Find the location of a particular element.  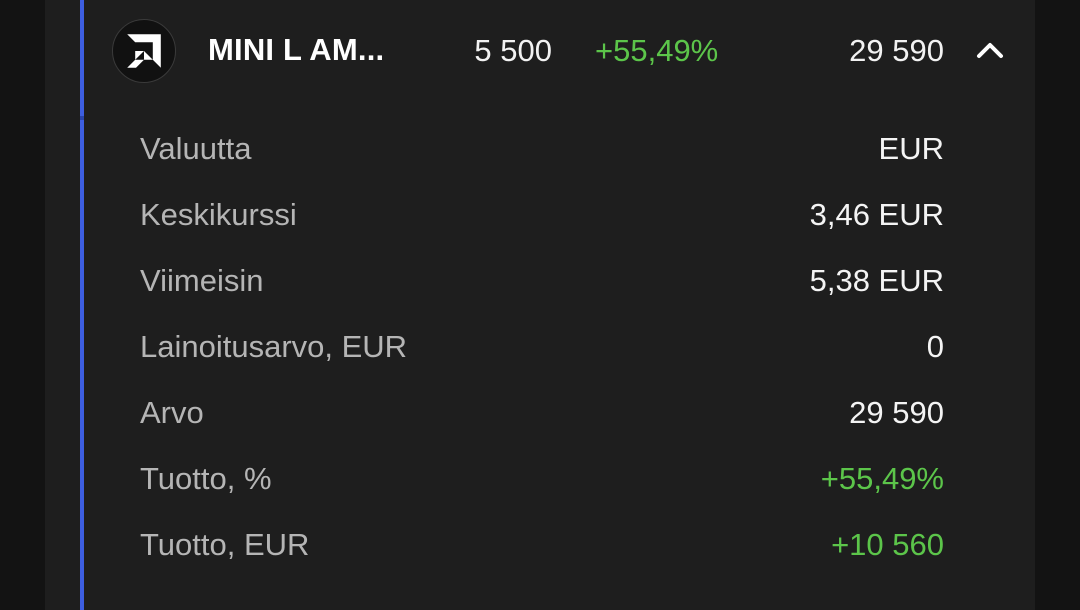

detail-row-last-price: Viimeisin 5,38 EUR is located at coordinates (542, 282).